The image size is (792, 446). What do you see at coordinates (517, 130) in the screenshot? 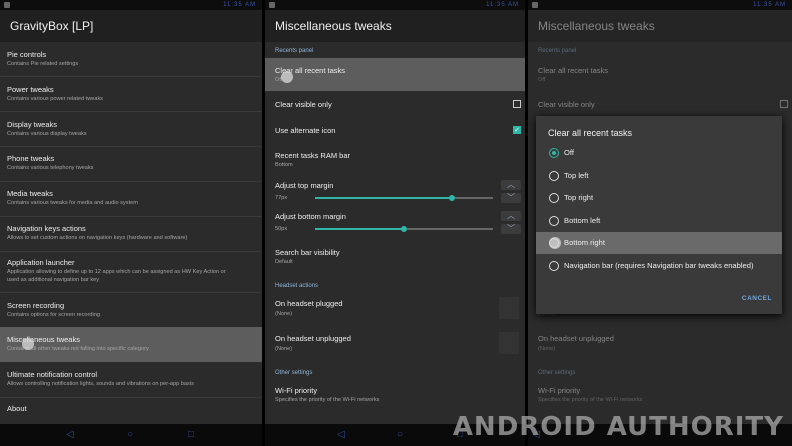
I see `alternate-icon-checkbox: ✓` at bounding box center [517, 130].